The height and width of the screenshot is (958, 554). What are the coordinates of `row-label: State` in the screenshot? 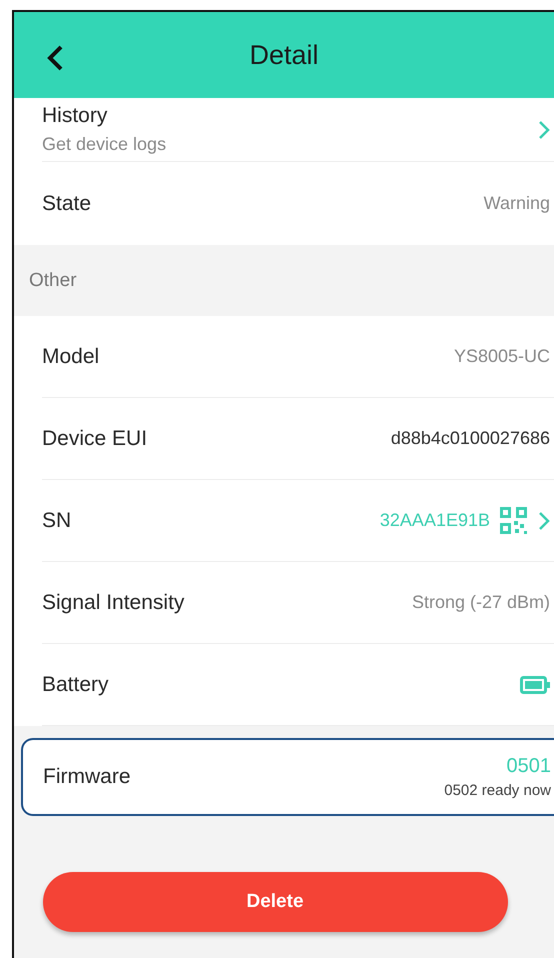 It's located at (67, 204).